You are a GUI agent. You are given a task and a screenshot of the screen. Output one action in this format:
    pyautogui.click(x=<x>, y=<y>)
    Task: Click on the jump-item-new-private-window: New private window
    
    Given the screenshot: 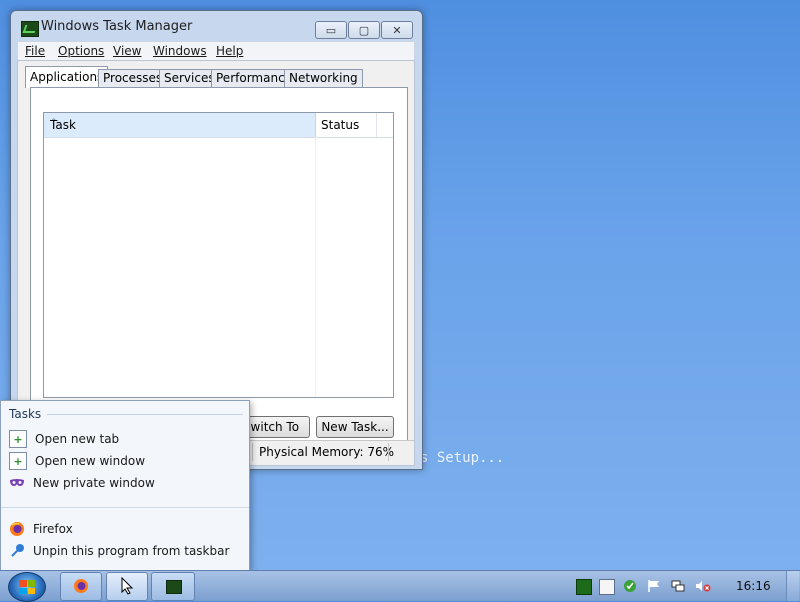 What is the action you would take?
    pyautogui.click(x=125, y=483)
    